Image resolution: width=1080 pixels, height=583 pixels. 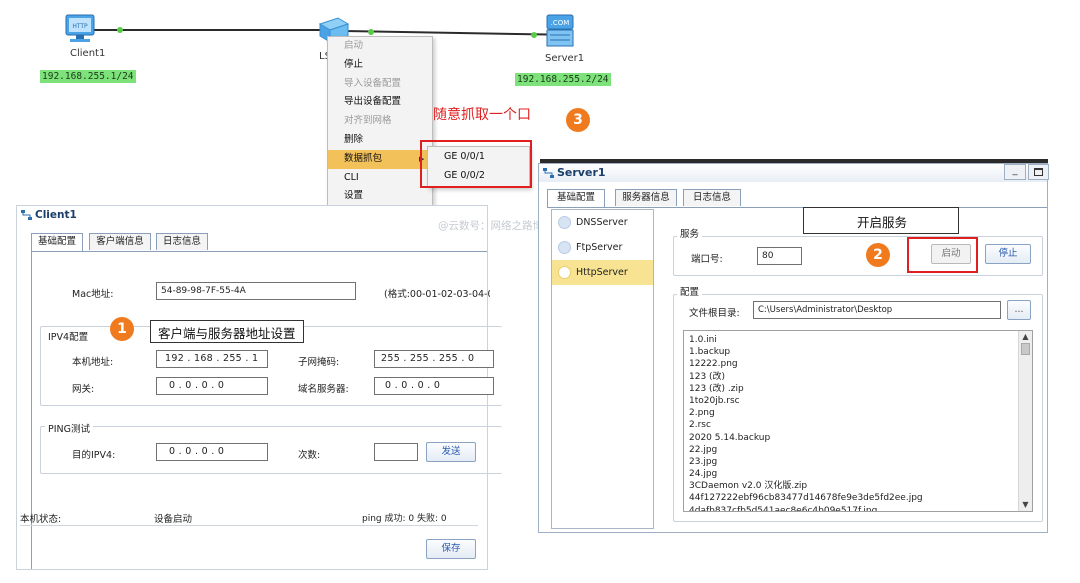 I want to click on file-list-item: 22.jpg, so click(x=858, y=450).